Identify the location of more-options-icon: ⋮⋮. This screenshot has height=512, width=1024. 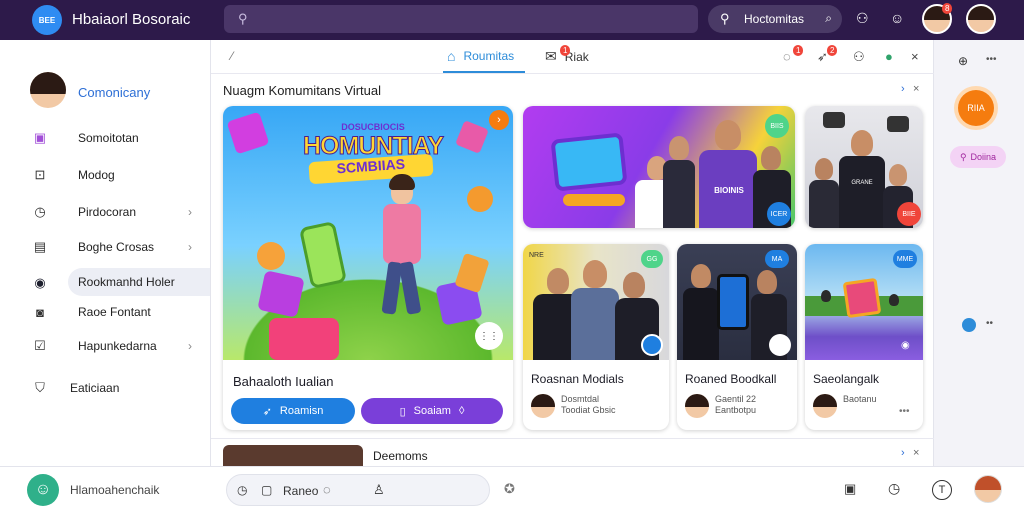
(489, 336).